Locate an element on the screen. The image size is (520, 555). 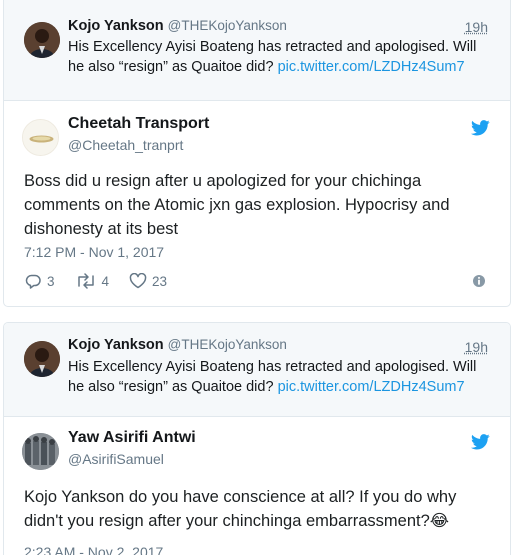
author-name: Yaw Asirifi Antwi is located at coordinates (132, 438).